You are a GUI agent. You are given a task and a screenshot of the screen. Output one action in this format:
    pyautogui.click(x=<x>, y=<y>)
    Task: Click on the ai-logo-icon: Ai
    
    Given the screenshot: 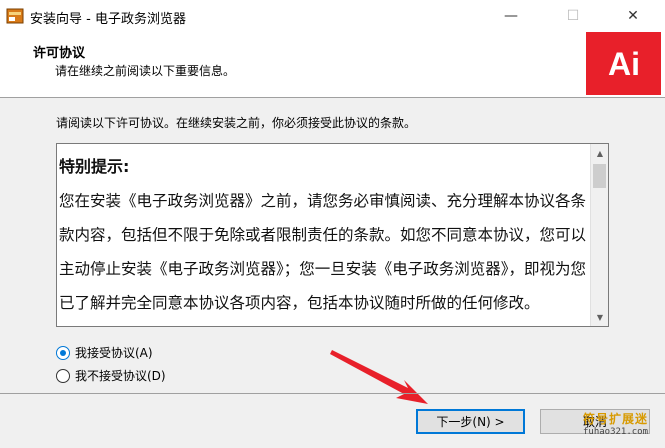 What is the action you would take?
    pyautogui.click(x=624, y=64)
    